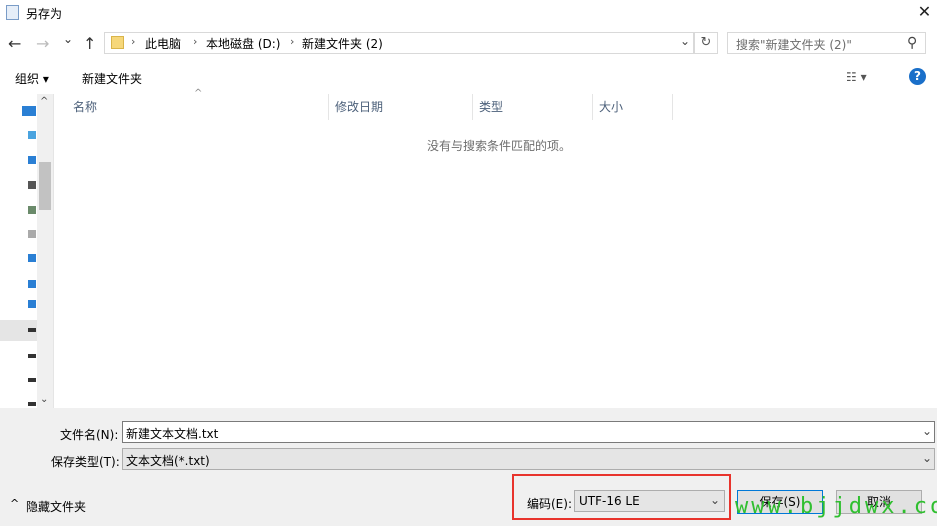 The height and width of the screenshot is (526, 937). Describe the element at coordinates (491, 106) in the screenshot. I see `column-header-type: 类型` at that location.